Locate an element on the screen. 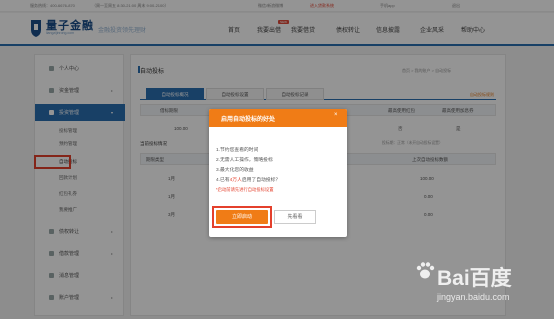 Image resolution: width=554 pixels, height=319 pixels. benefit-line: 4.已有4万人启用了自动投标？ is located at coordinates (248, 180).